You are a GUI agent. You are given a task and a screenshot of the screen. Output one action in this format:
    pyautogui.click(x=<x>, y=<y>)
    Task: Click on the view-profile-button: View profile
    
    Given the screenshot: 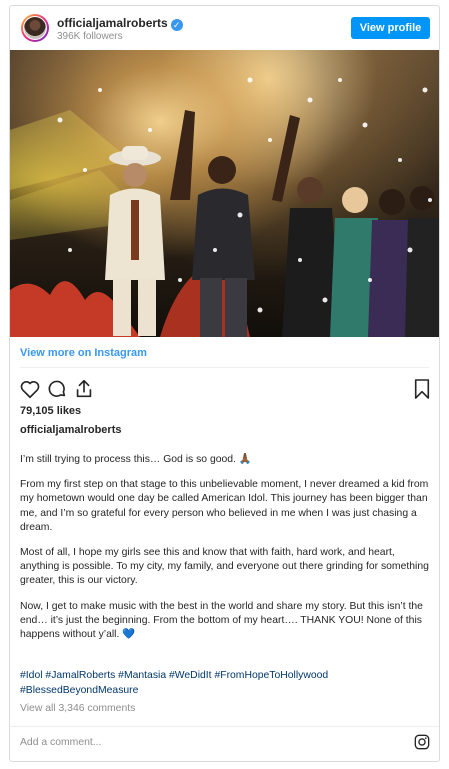 What is the action you would take?
    pyautogui.click(x=390, y=28)
    